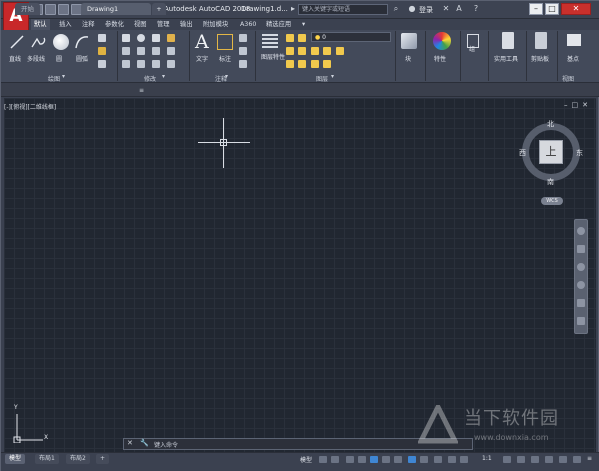 This screenshot has height=471, width=599. I want to click on clipboard-label: 剪贴板, so click(540, 58).